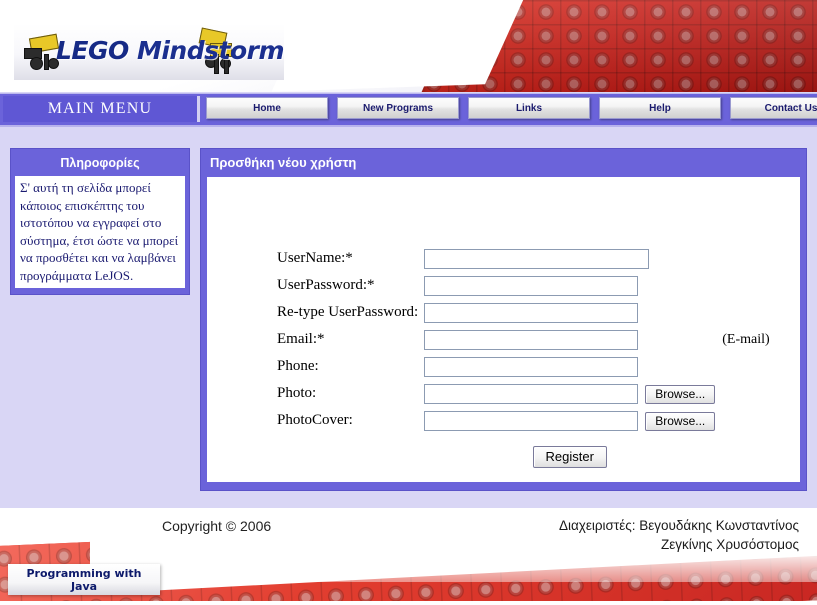 The image size is (817, 605). What do you see at coordinates (531, 393) in the screenshot?
I see `photo-input` at bounding box center [531, 393].